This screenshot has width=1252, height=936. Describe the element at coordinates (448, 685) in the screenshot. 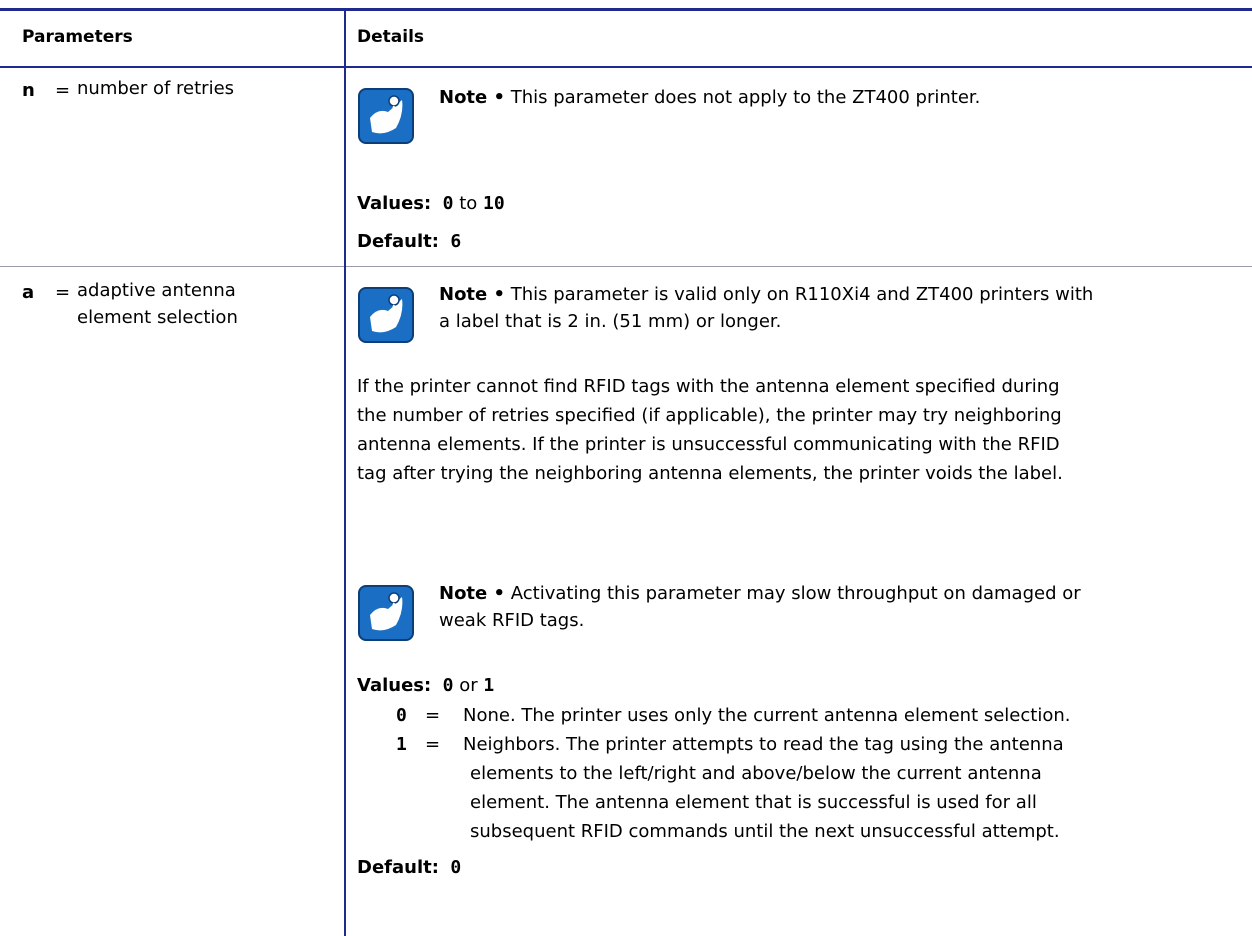

I see `values-option-a: 0` at that location.